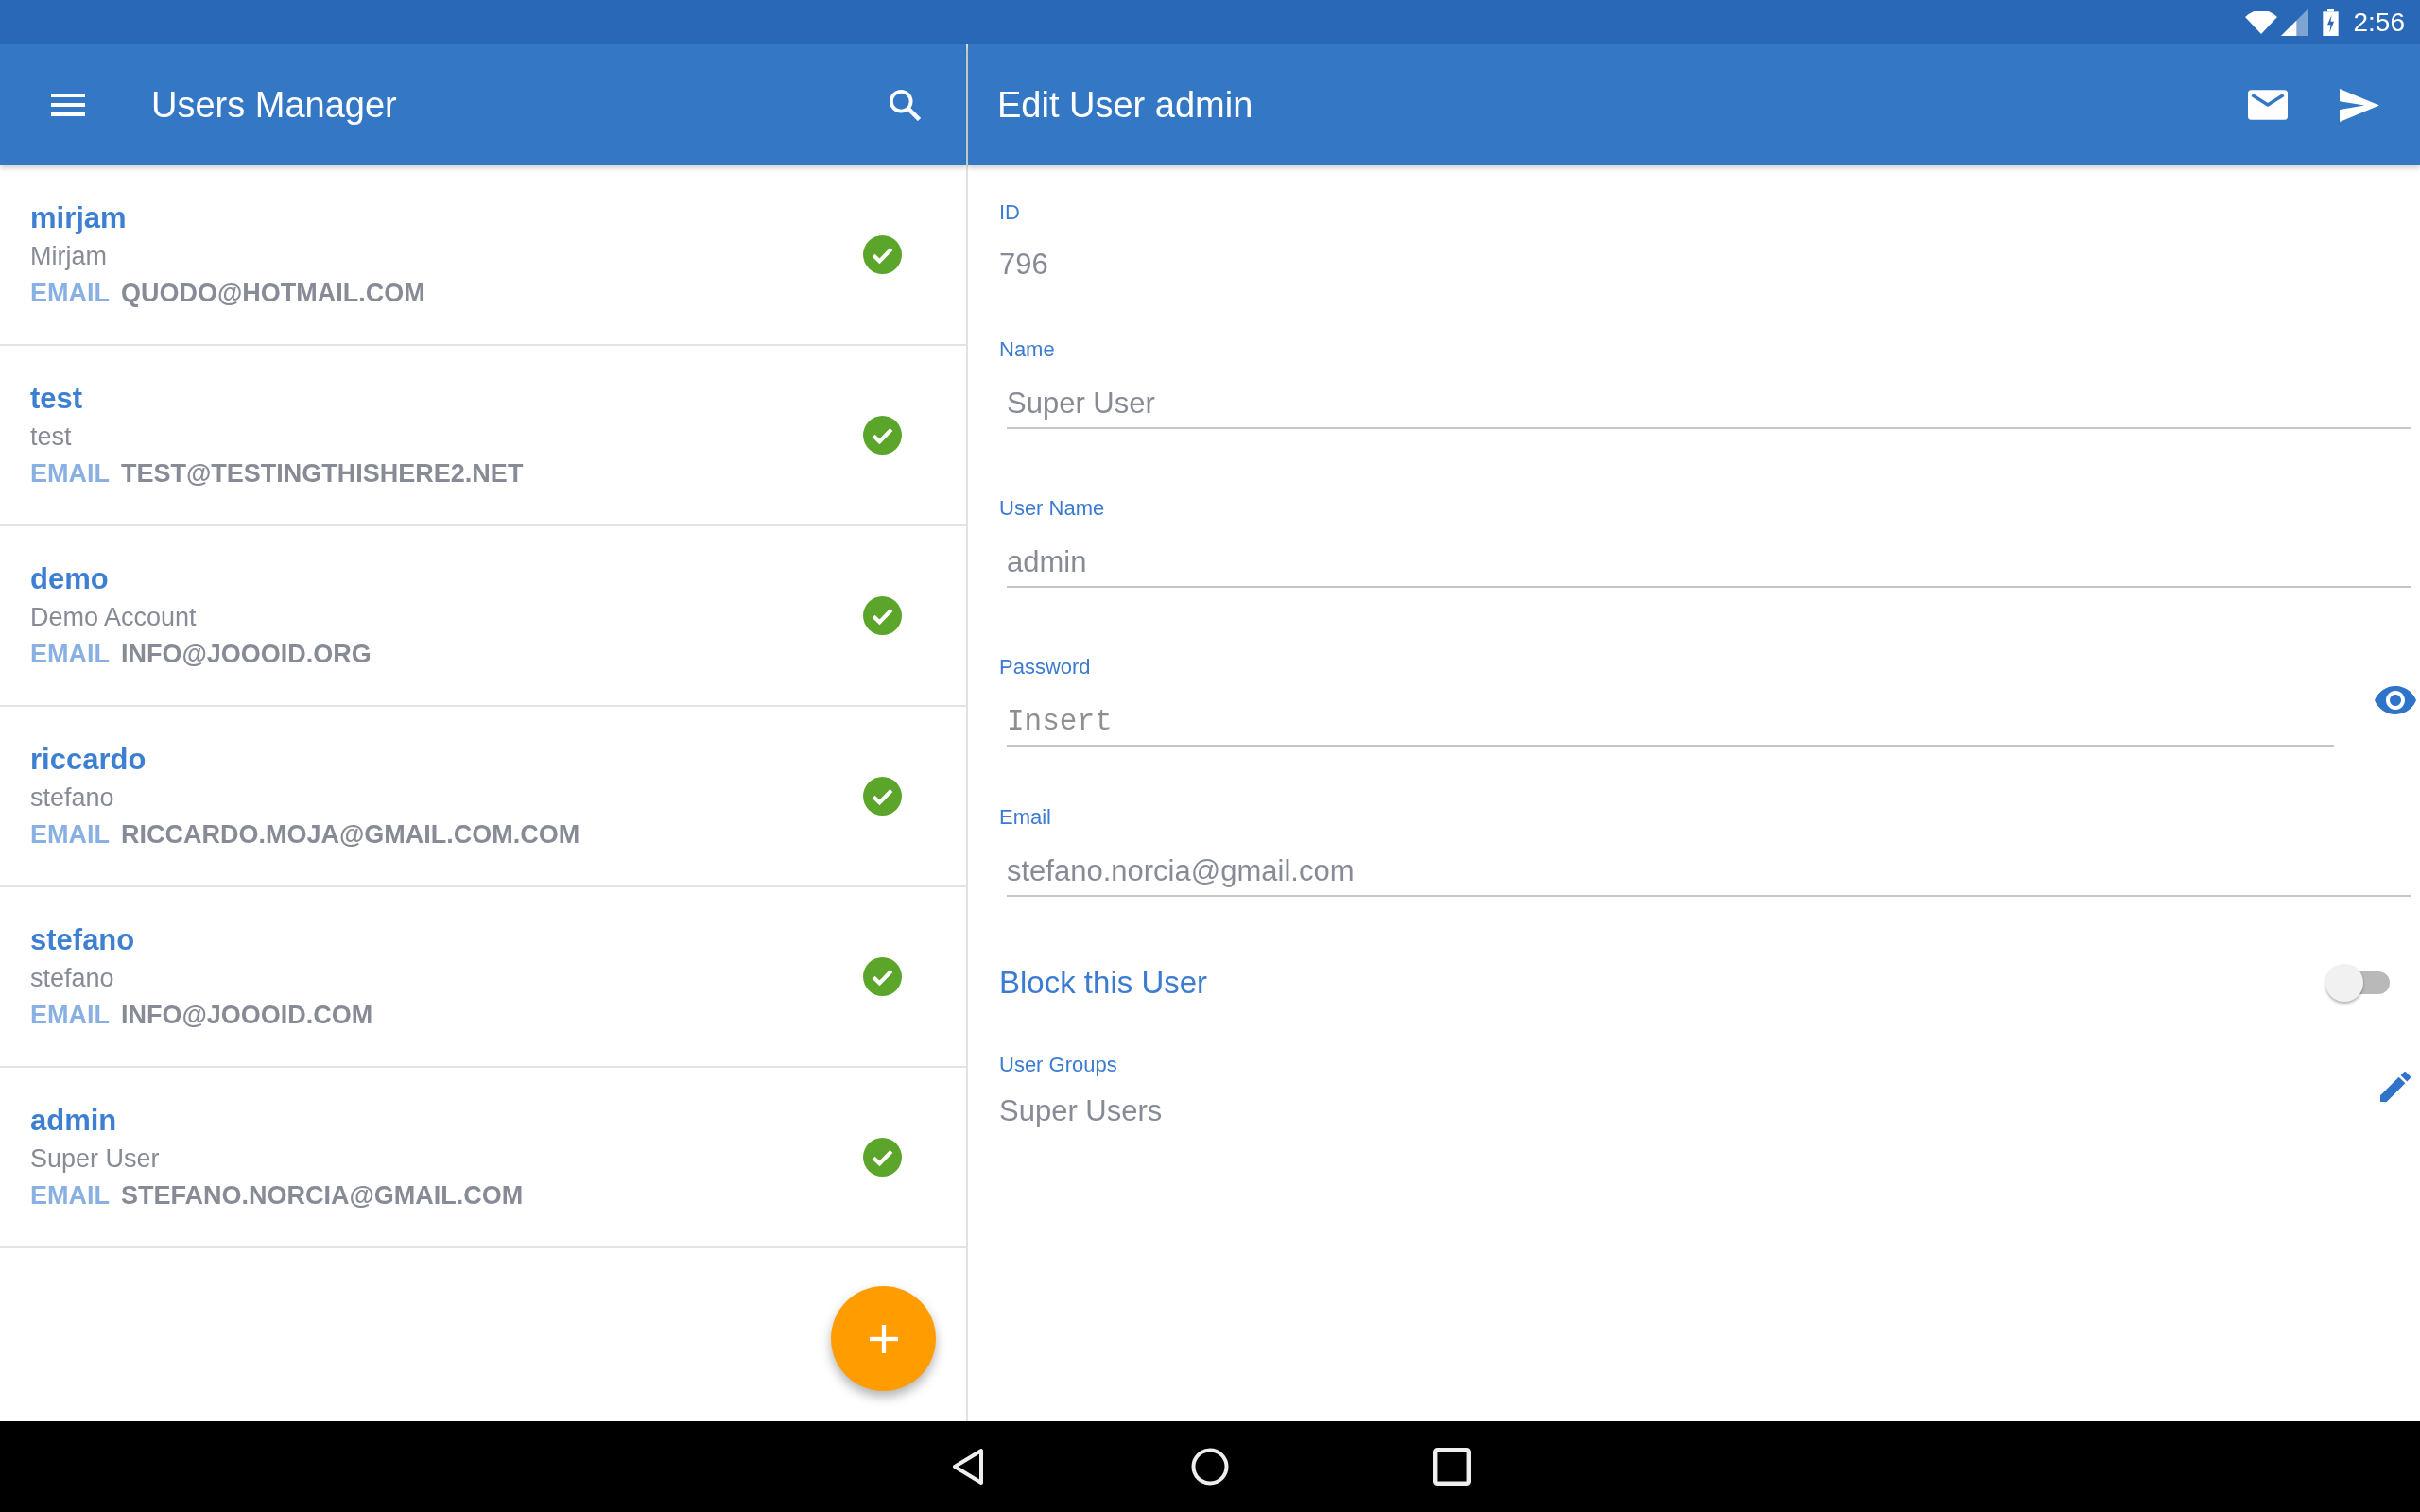 The width and height of the screenshot is (2420, 1512). What do you see at coordinates (70, 578) in the screenshot?
I see `username-text: demo` at bounding box center [70, 578].